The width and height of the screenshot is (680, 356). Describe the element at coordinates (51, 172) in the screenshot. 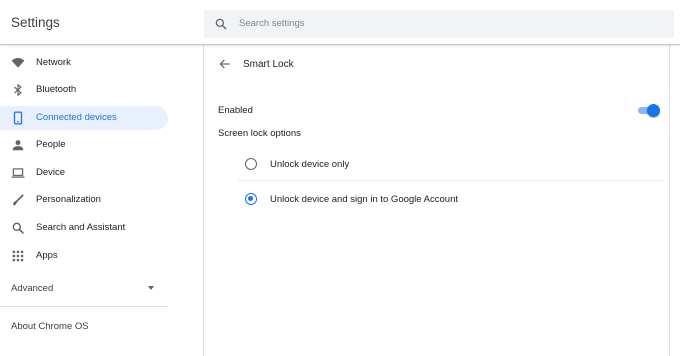

I see `sidebar-item-label: Device` at that location.